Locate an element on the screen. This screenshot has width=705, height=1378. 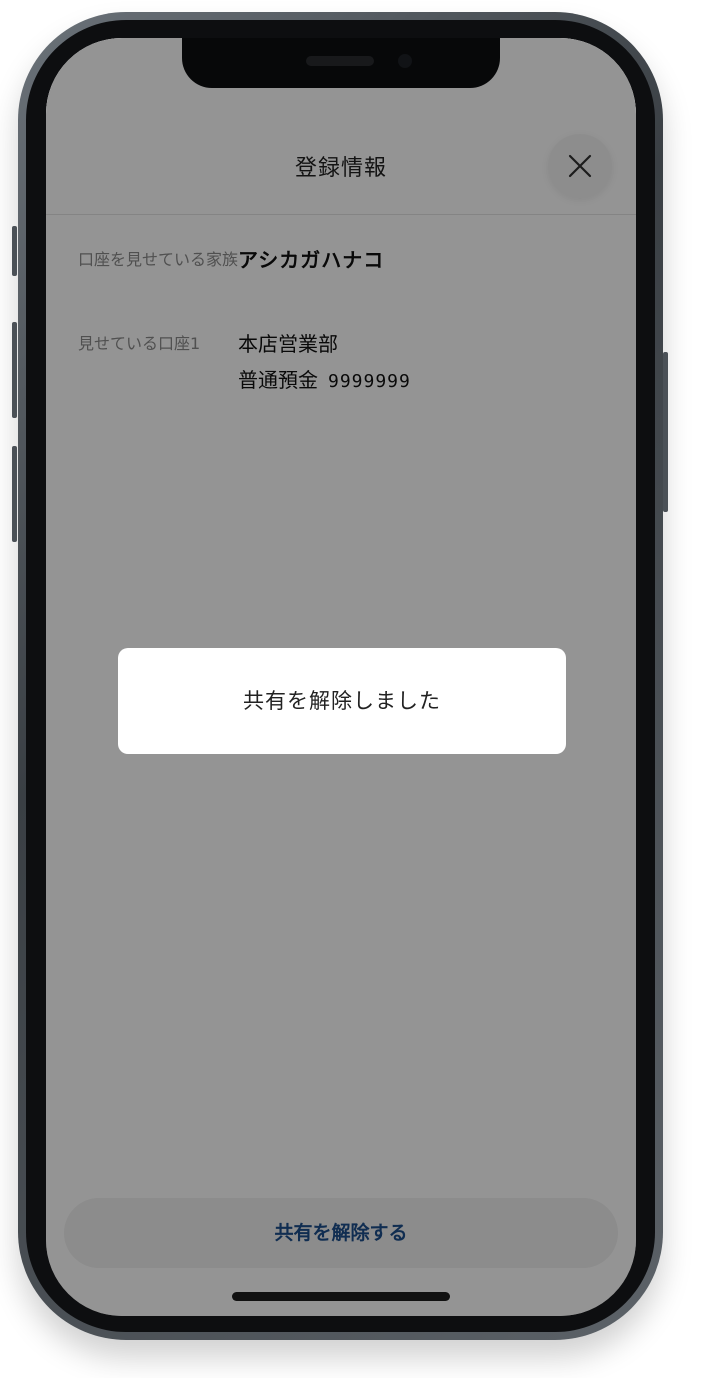
home-indicator is located at coordinates (341, 1296).